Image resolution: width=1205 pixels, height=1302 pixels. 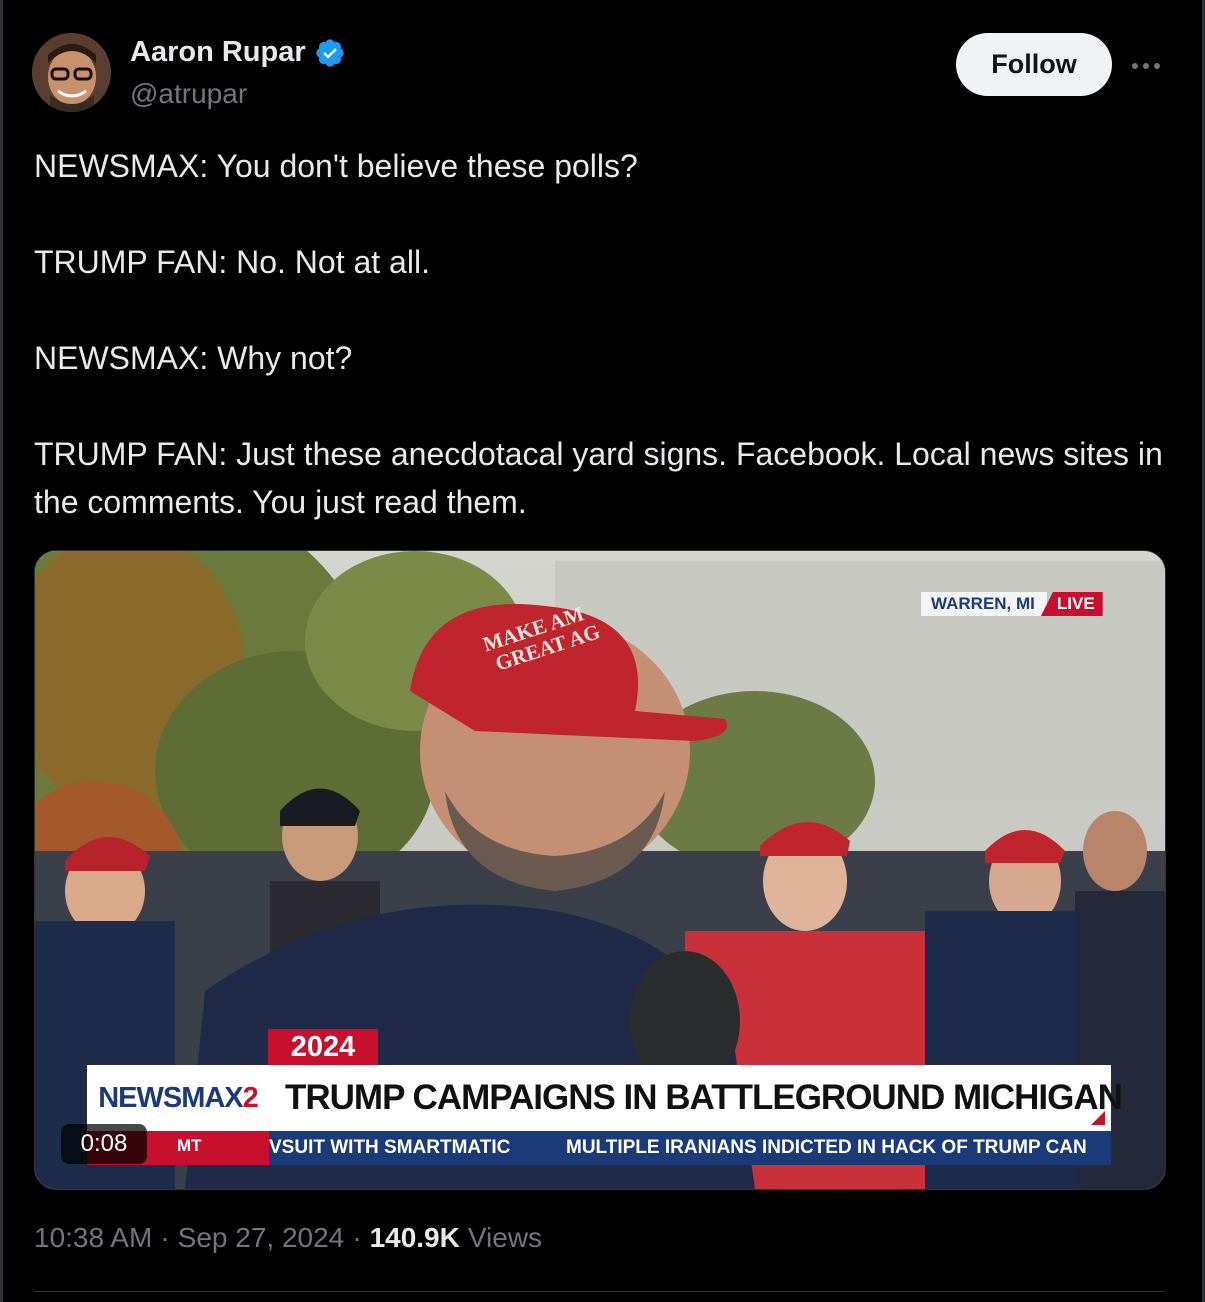 What do you see at coordinates (1146, 66) in the screenshot?
I see `more-horizontal-icon` at bounding box center [1146, 66].